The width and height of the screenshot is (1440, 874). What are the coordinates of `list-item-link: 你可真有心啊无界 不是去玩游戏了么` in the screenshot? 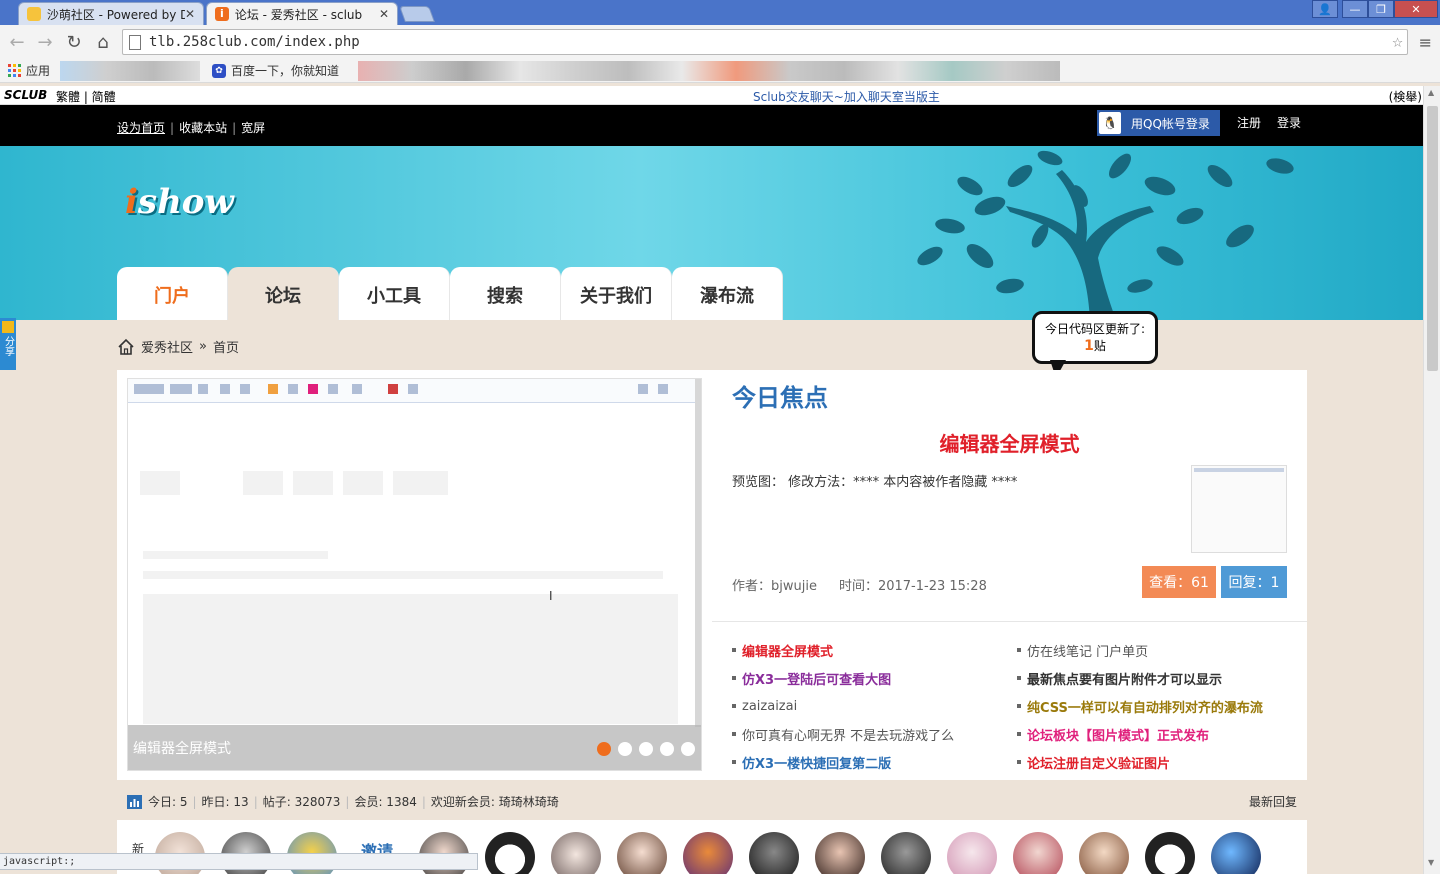 It's located at (848, 734).